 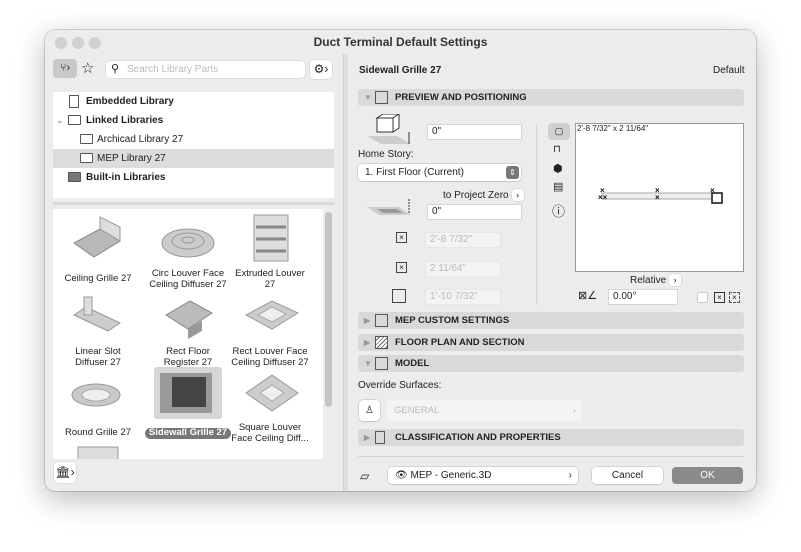 I want to click on section-model: ▼ MODEL, so click(x=551, y=363).